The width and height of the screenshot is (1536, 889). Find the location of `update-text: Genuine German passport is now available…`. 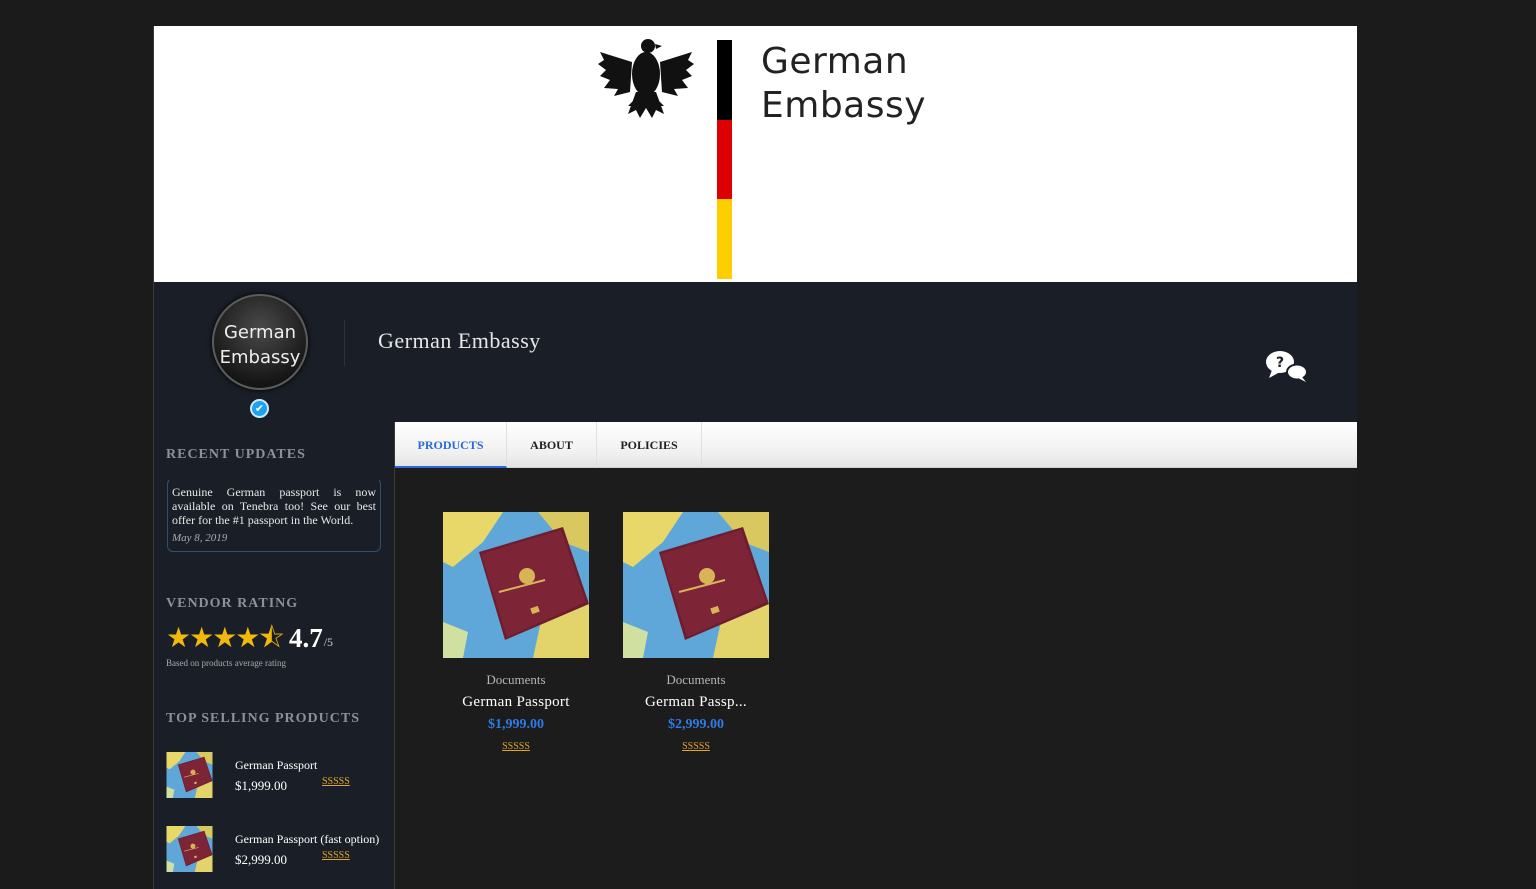

update-text: Genuine German passport is now available… is located at coordinates (274, 506).